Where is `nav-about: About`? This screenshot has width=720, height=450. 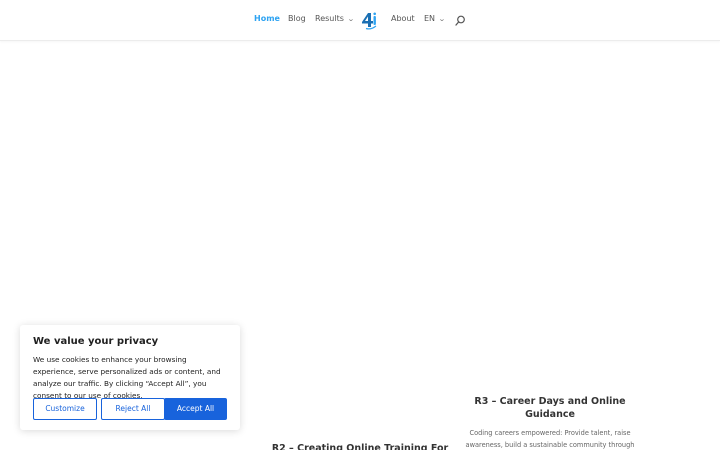 nav-about: About is located at coordinates (403, 18).